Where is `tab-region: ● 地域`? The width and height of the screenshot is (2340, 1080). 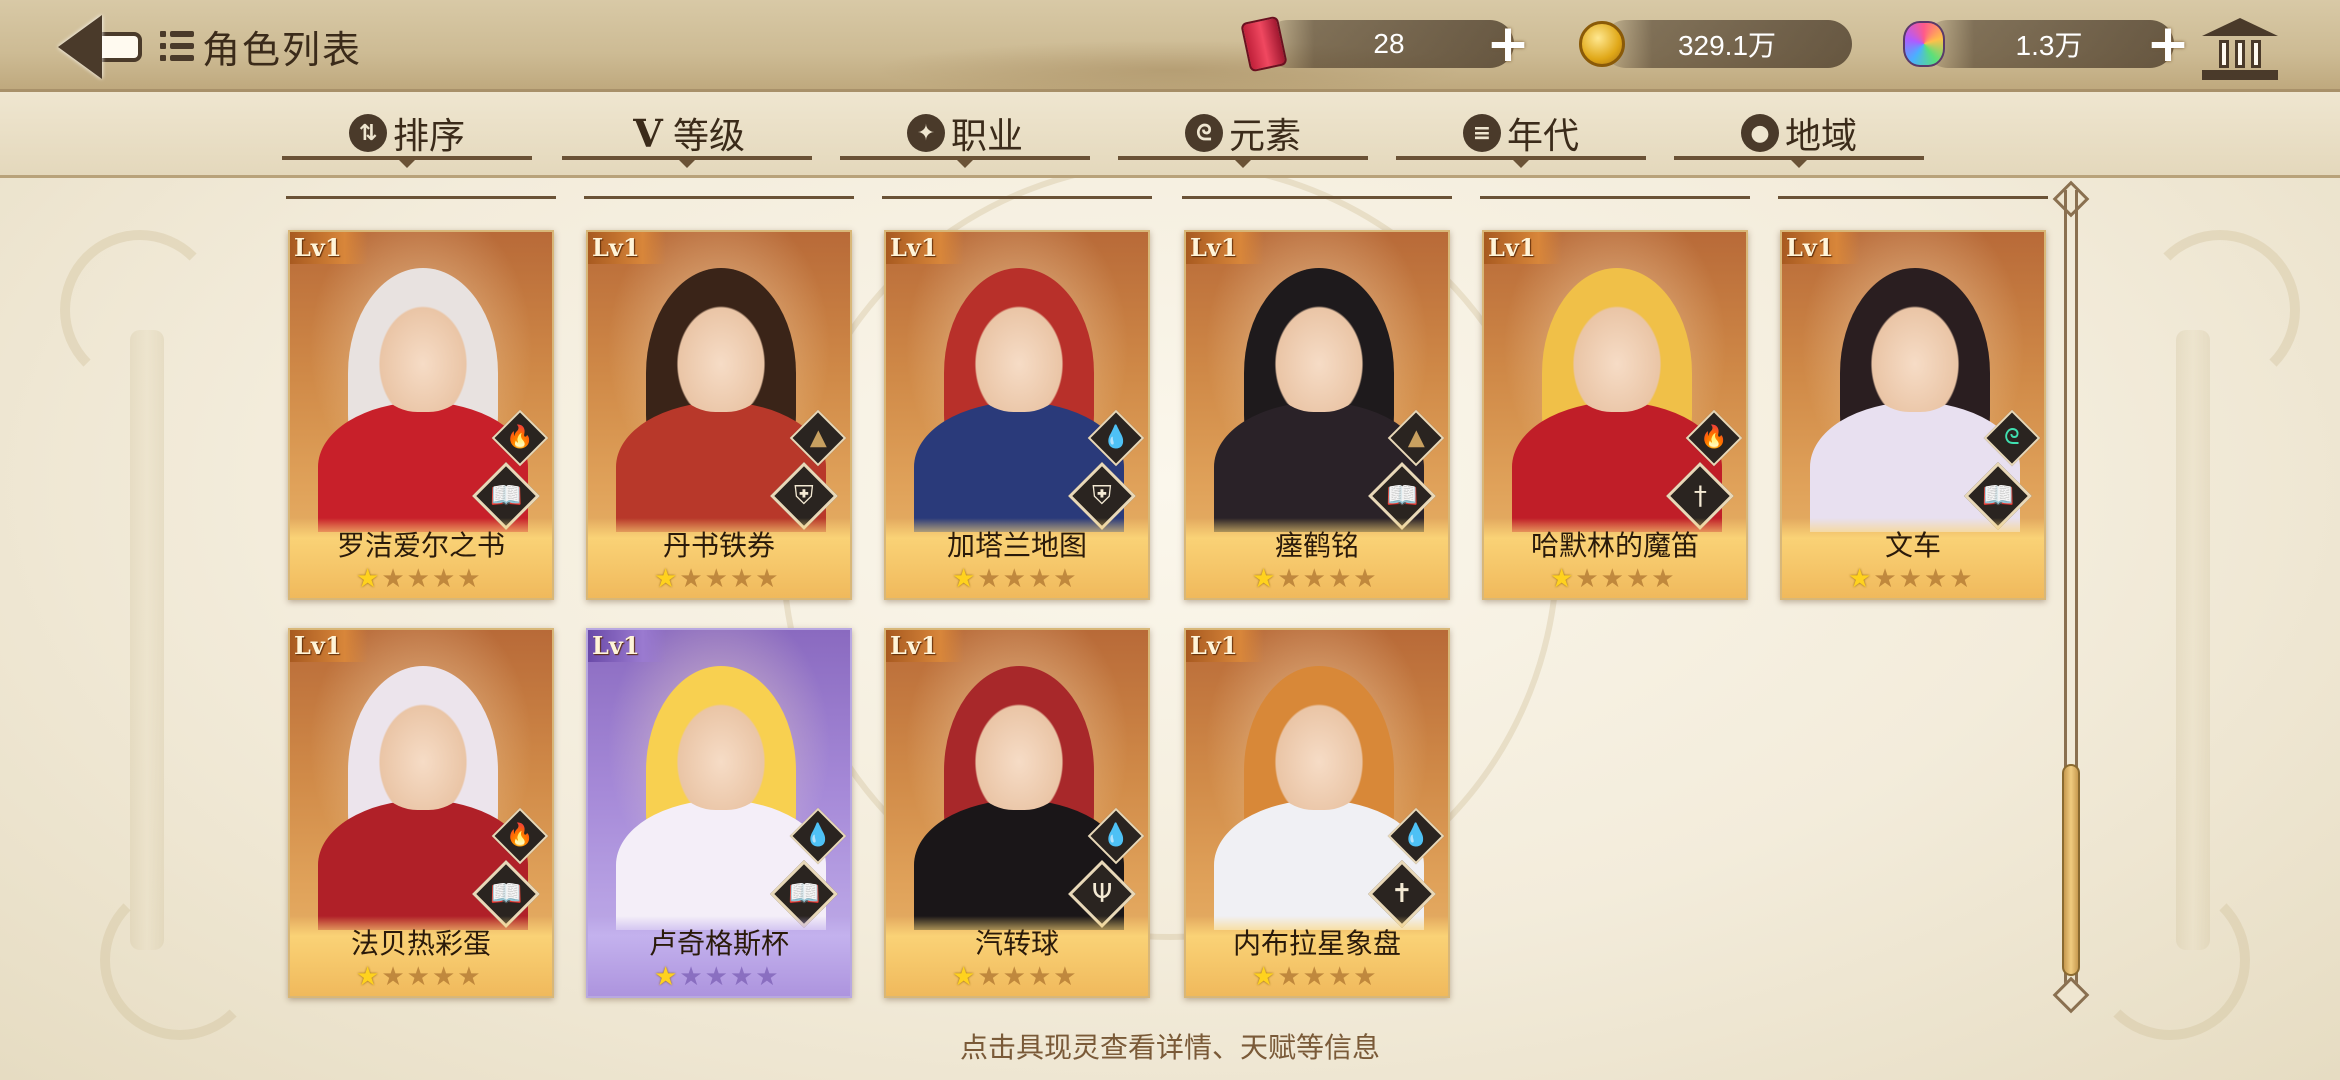
tab-region: ● 地域 is located at coordinates (1799, 139).